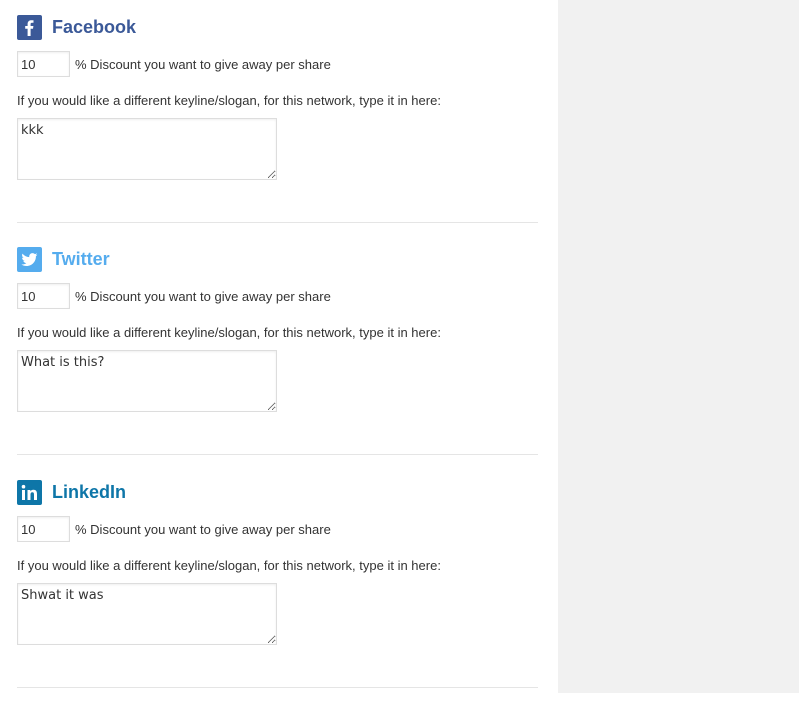  Describe the element at coordinates (147, 381) in the screenshot. I see `keyline-textarea: What is this?` at that location.